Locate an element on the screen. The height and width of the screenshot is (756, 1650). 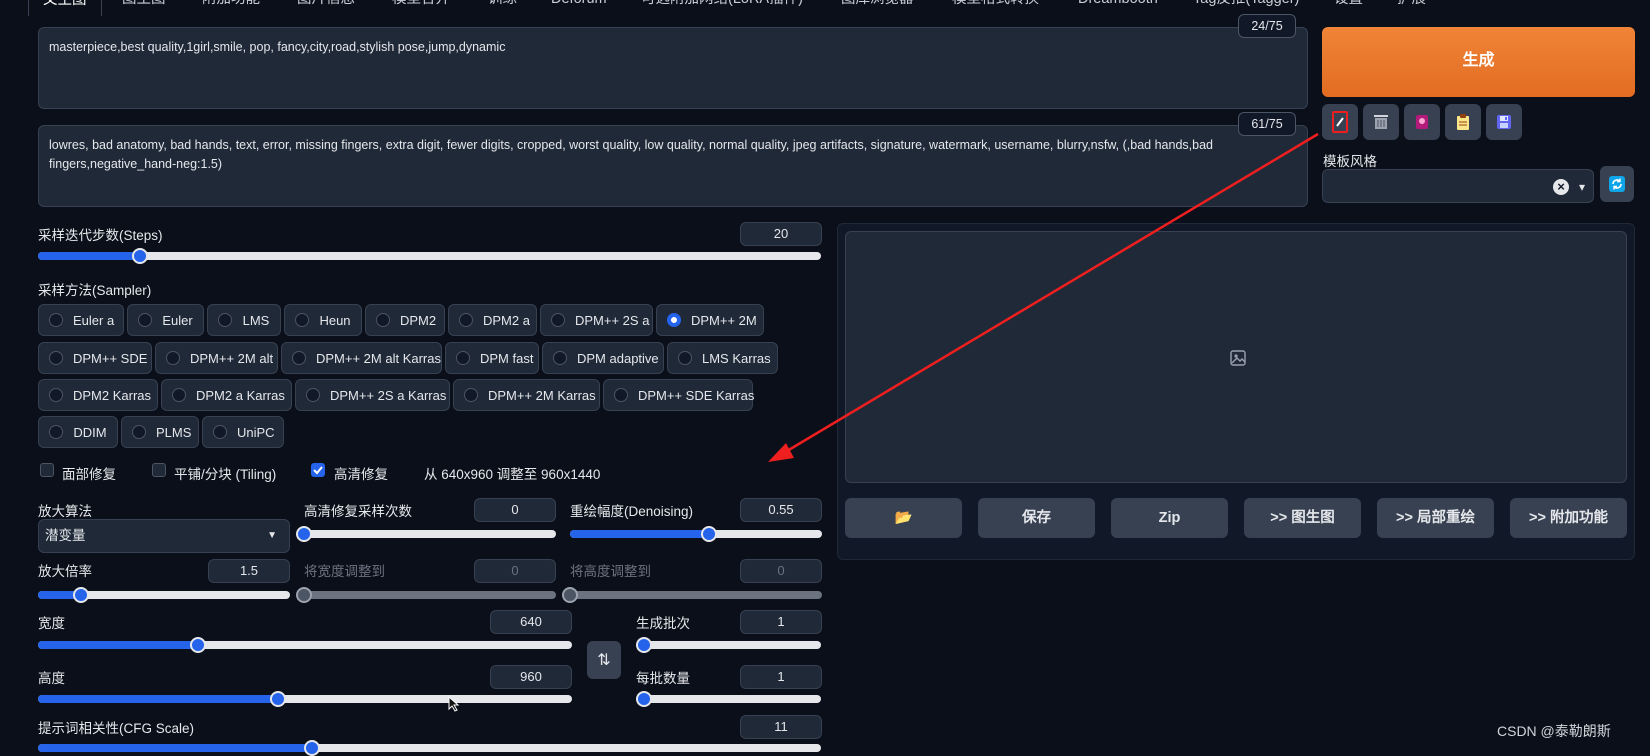
tab-deforum: Deforum is located at coordinates (579, 7).